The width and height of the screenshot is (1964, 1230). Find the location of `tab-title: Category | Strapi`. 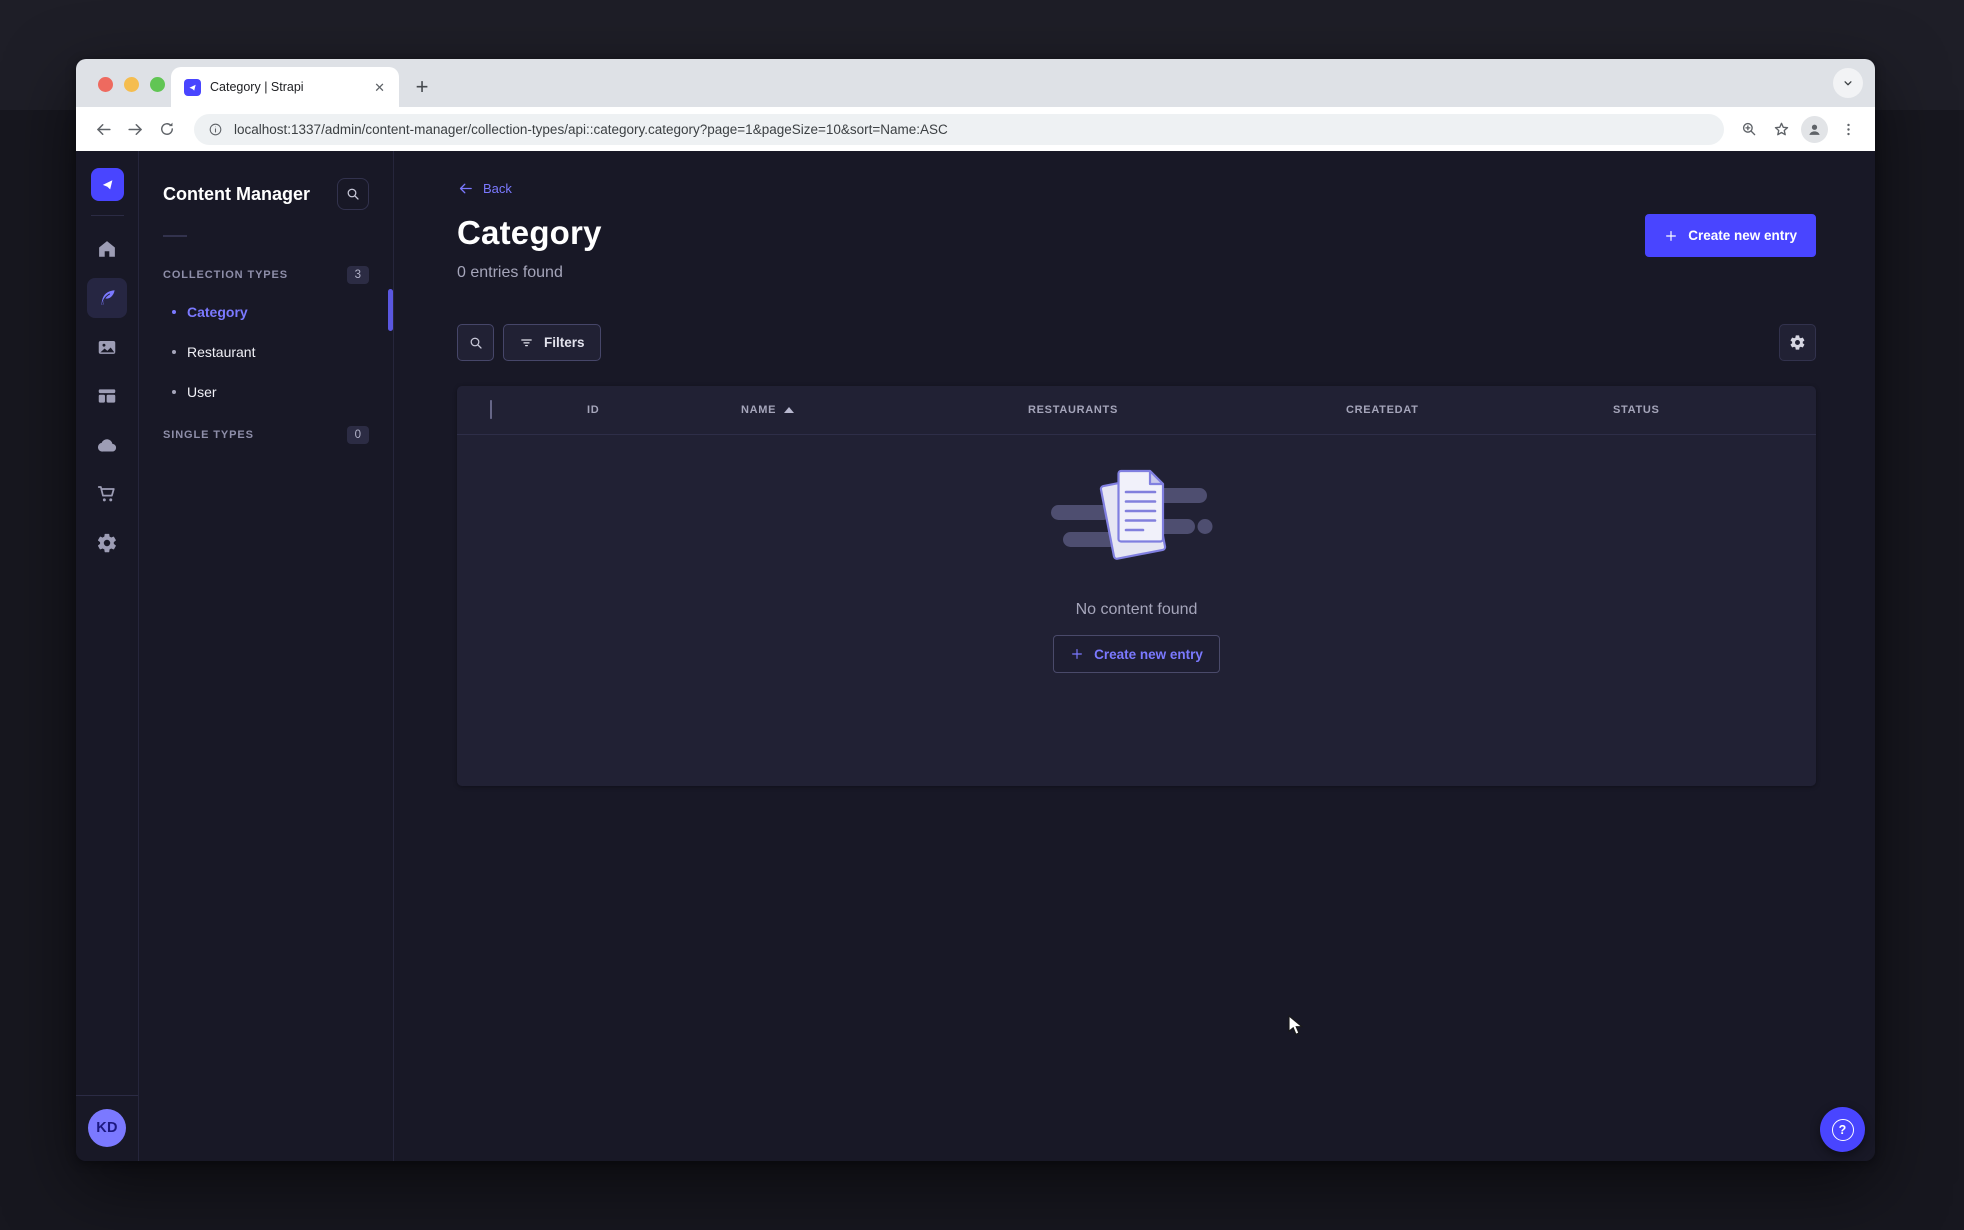

tab-title: Category | Strapi is located at coordinates (257, 87).